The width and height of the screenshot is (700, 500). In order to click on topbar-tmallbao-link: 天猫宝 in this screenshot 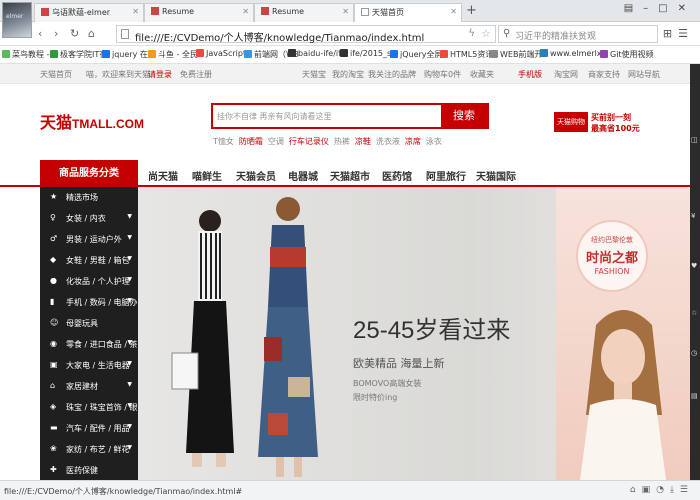, I will do `click(314, 74)`.